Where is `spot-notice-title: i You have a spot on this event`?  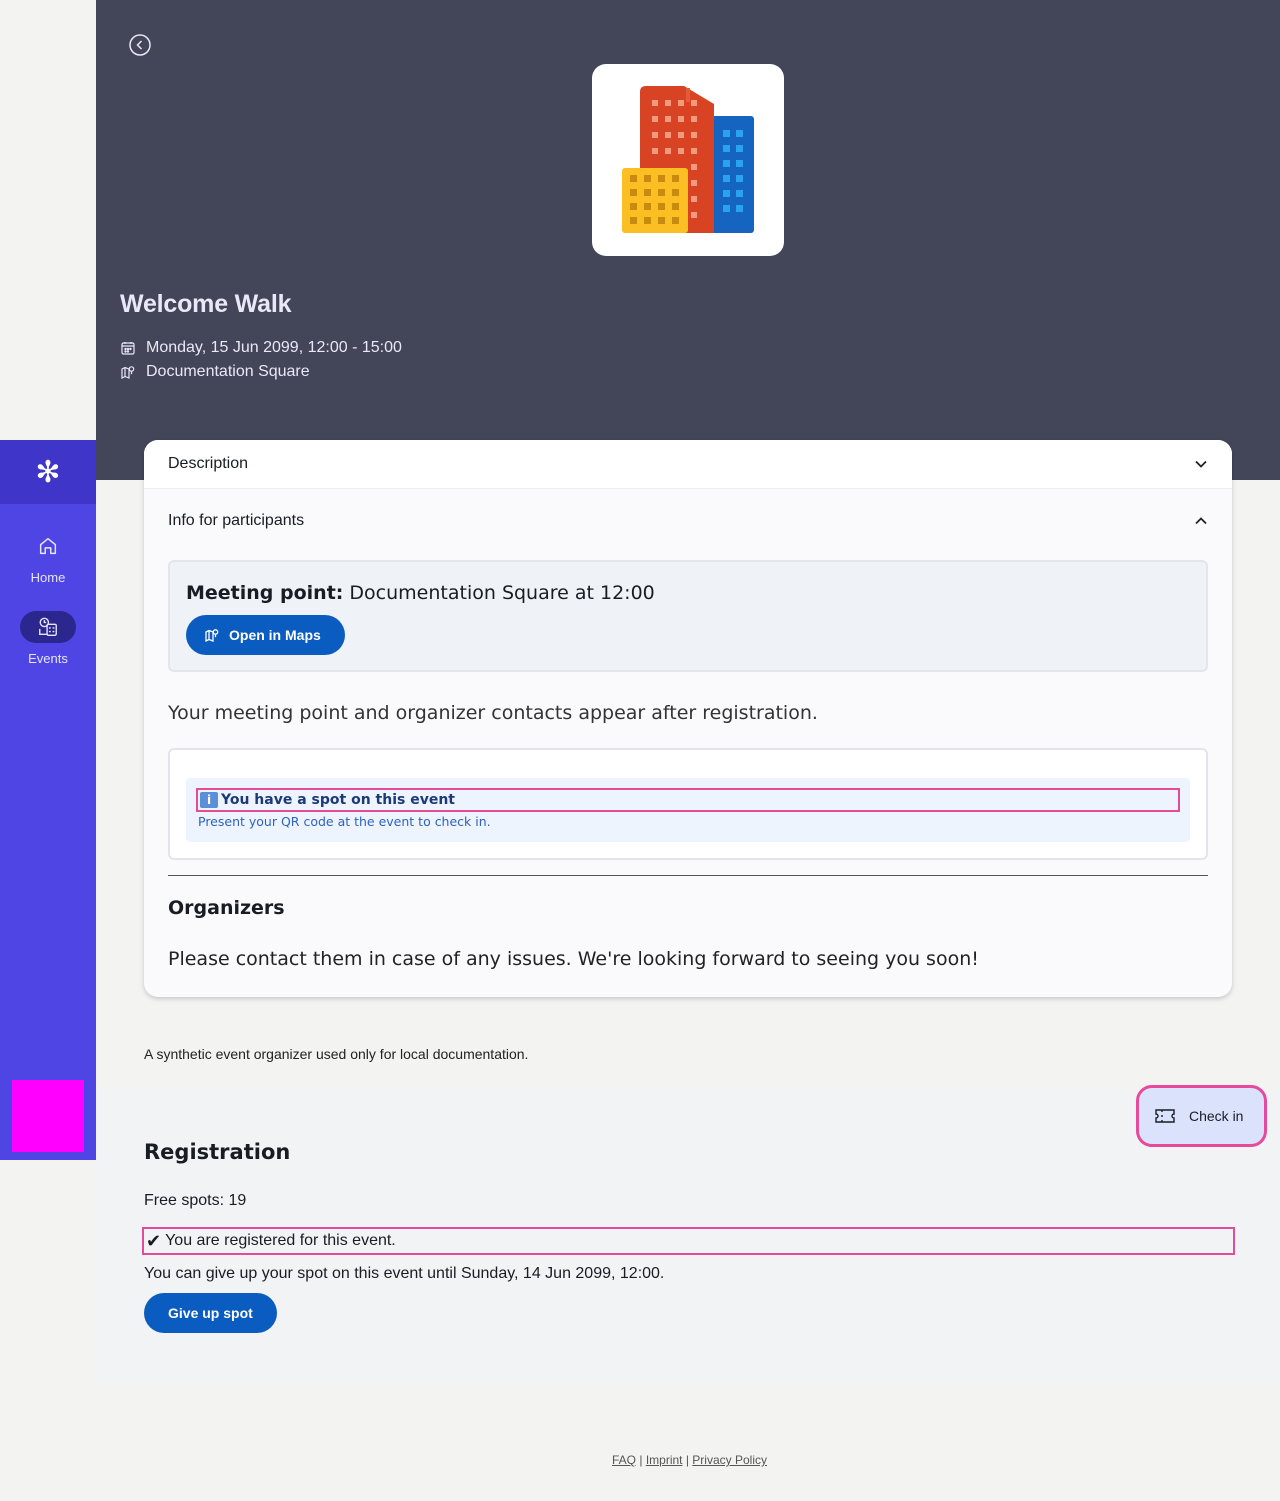 spot-notice-title: i You have a spot on this event is located at coordinates (688, 800).